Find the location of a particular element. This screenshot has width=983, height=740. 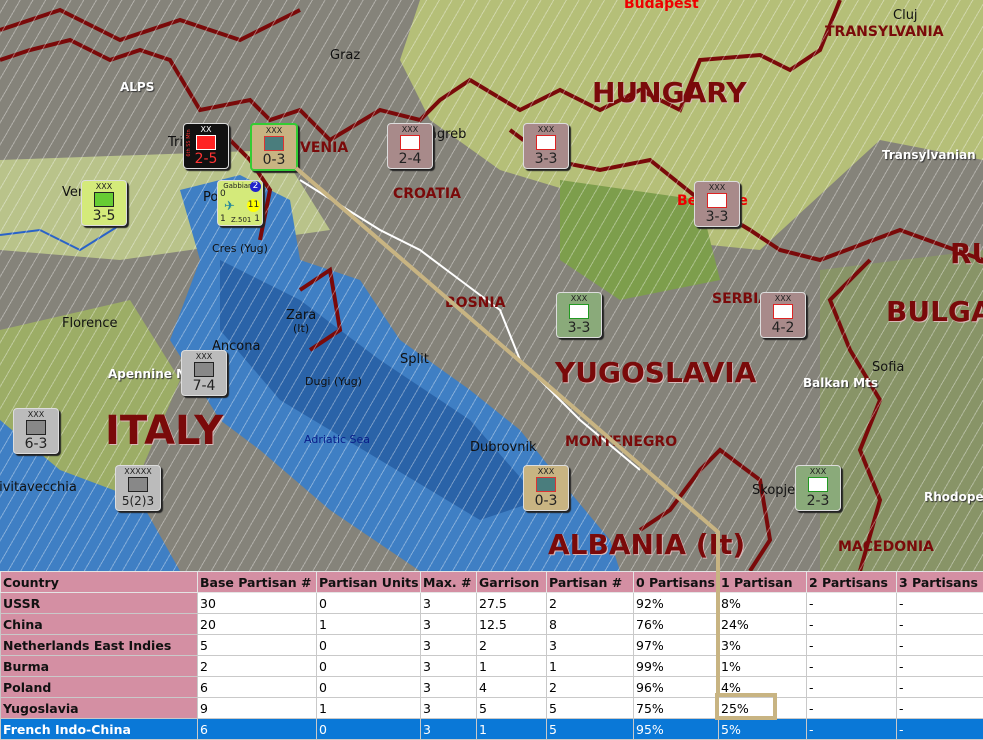

unit-counter-hun-budapest: XXX3-3 is located at coordinates (717, 204).